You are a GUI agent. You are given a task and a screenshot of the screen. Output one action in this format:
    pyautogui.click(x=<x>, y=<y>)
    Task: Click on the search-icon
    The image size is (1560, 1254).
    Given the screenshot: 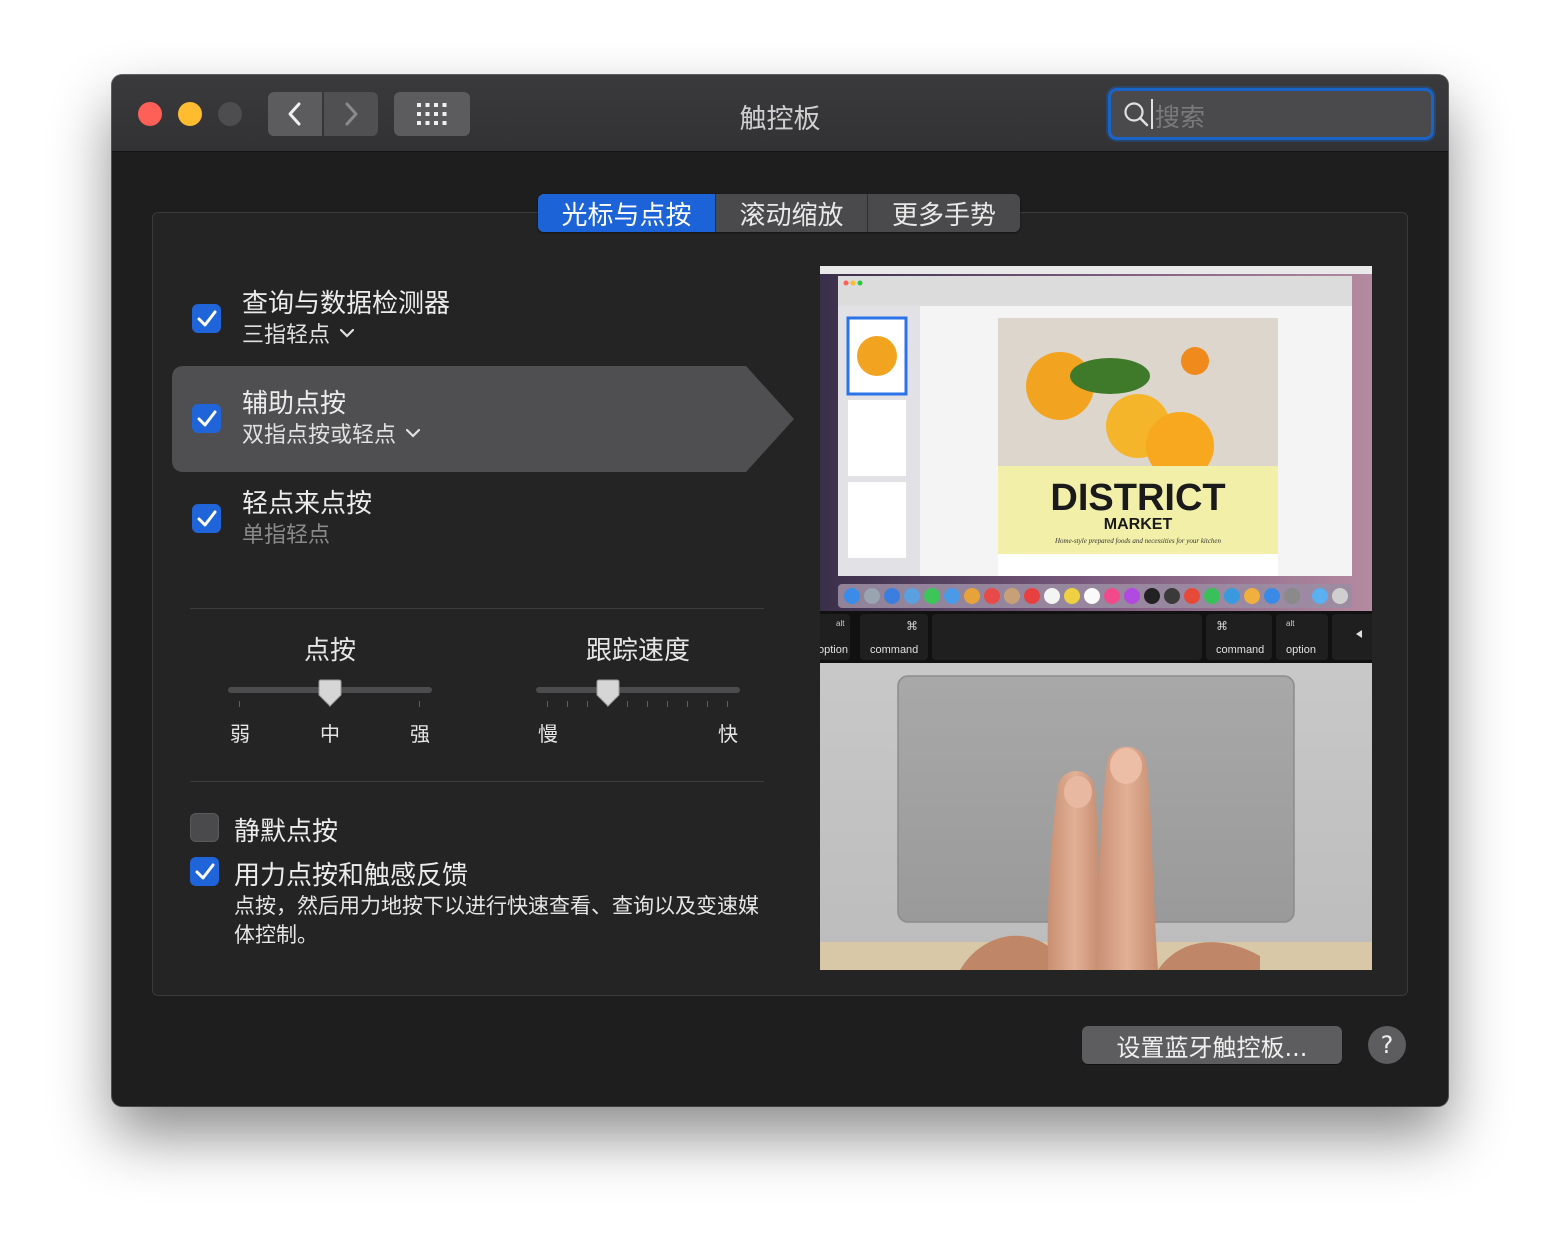 What is the action you would take?
    pyautogui.click(x=1136, y=114)
    